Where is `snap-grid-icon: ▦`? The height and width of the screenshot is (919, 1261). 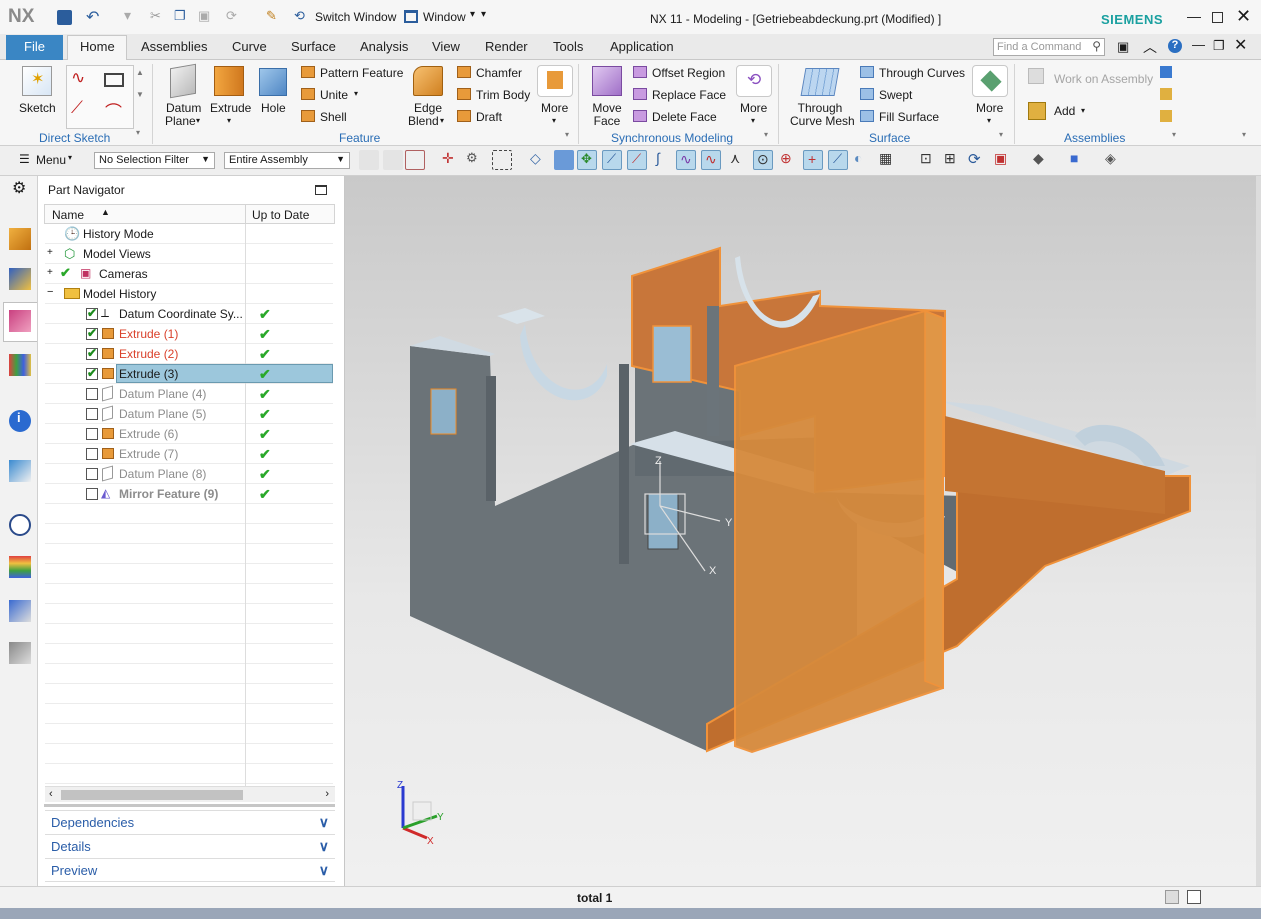
snap-grid-icon: ▦ is located at coordinates (886, 160).